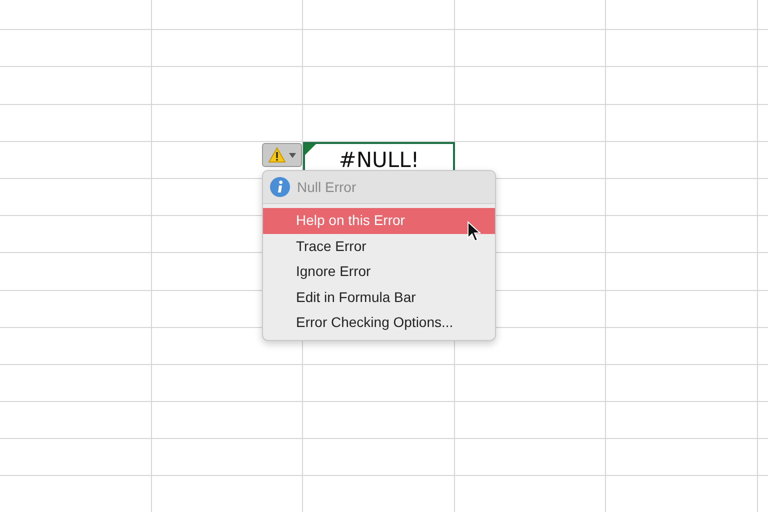  I want to click on warning-icon, so click(277, 155).